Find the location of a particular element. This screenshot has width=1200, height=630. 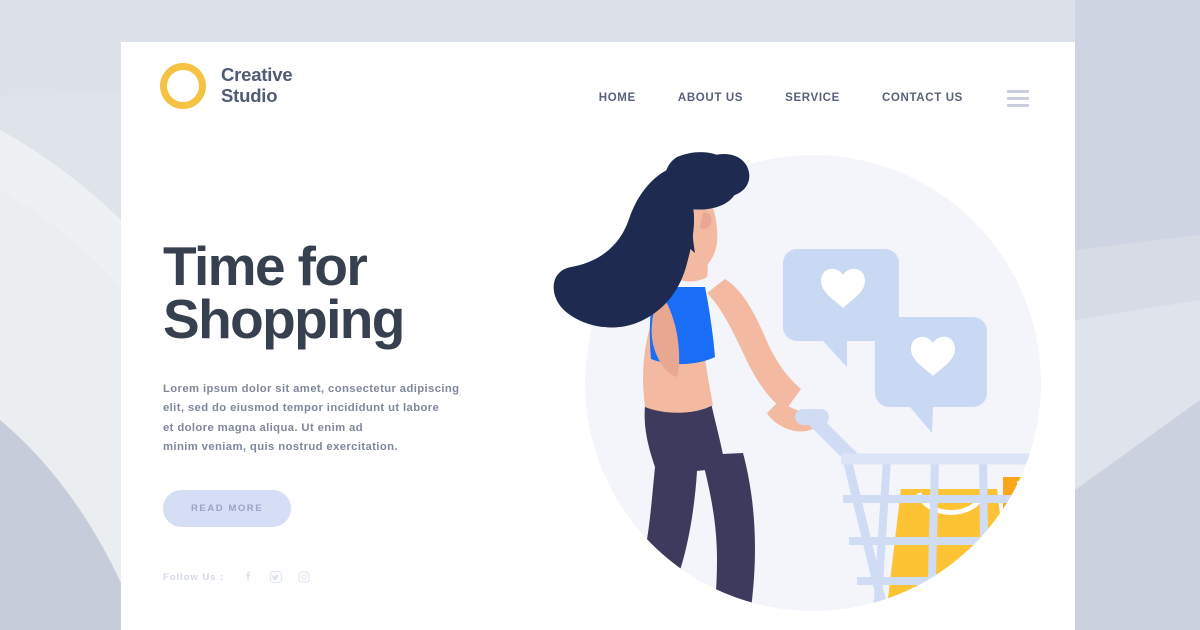

brand-logo: Creative Studio is located at coordinates (226, 86).